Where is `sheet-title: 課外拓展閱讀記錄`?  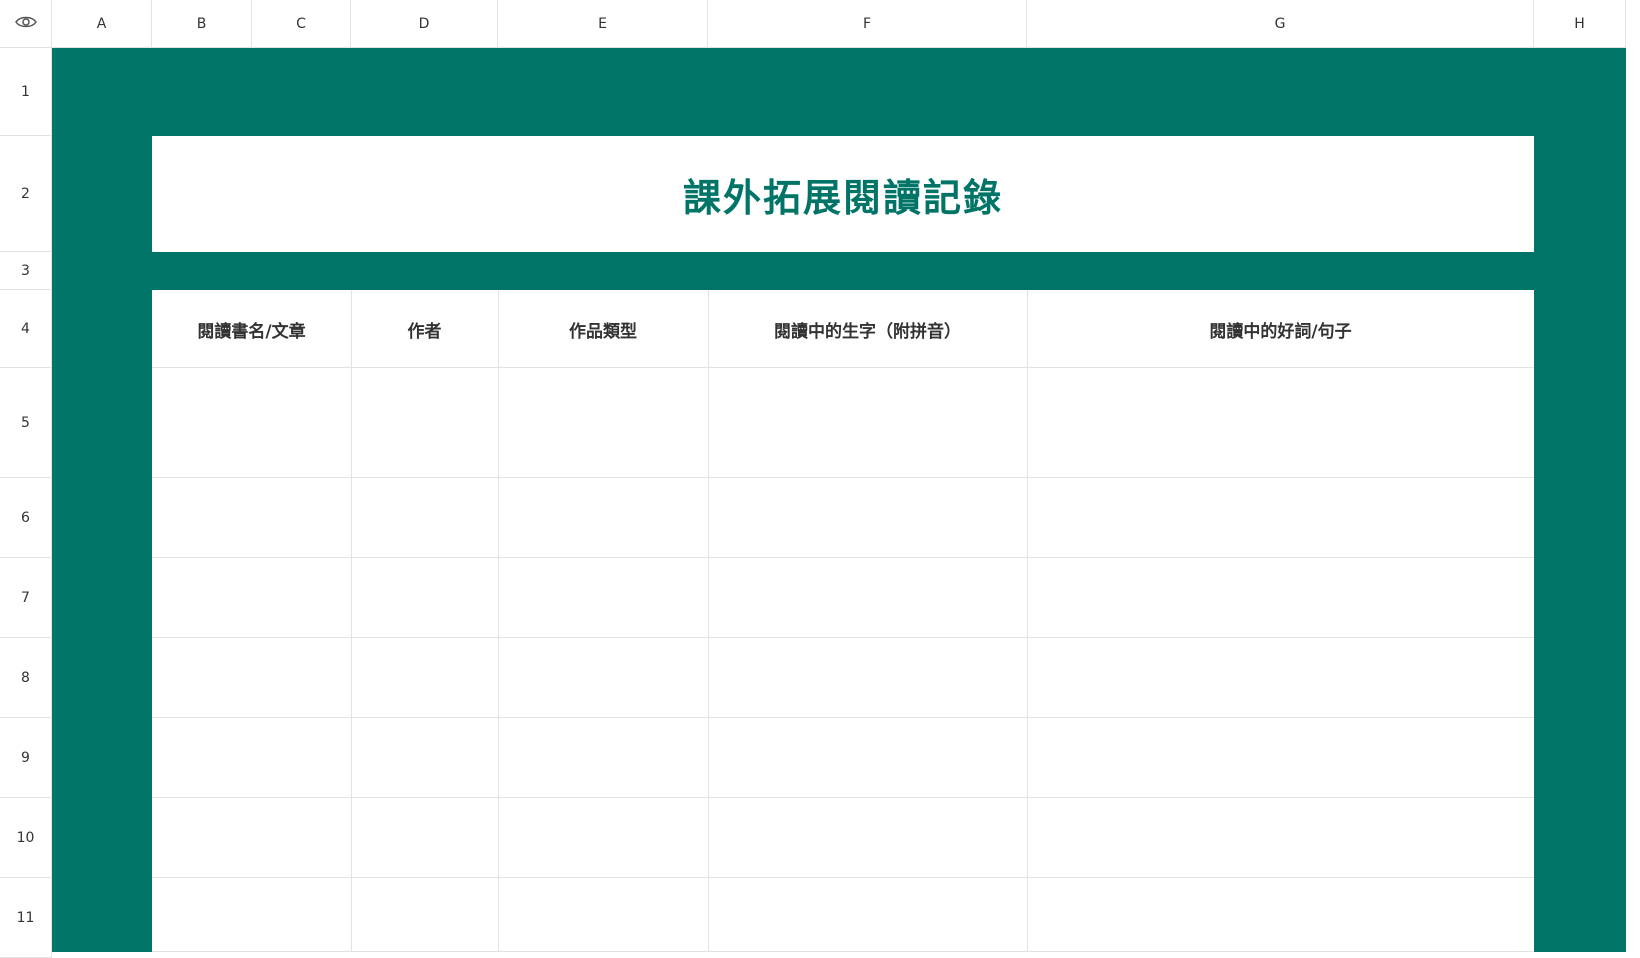 sheet-title: 課外拓展閱讀記錄 is located at coordinates (843, 194).